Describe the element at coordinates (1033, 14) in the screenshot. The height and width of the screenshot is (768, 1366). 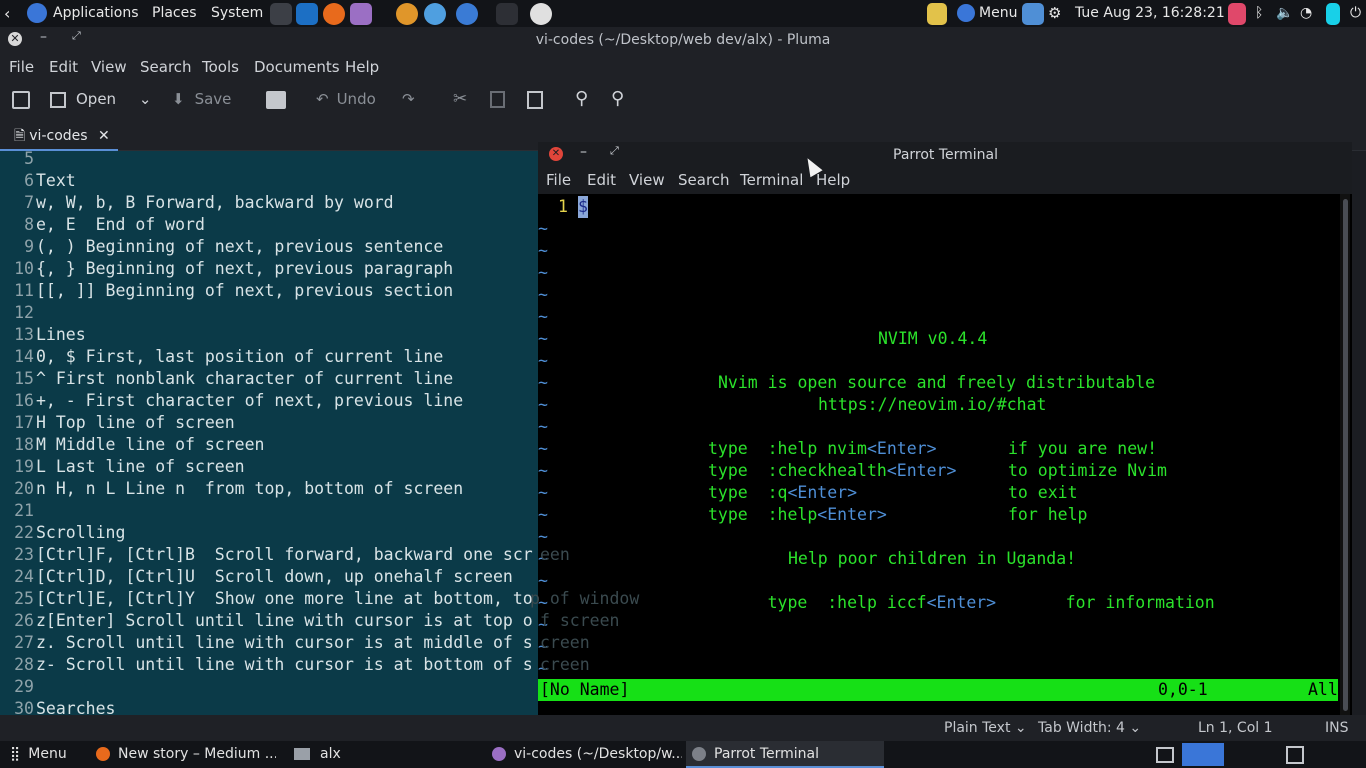
I see `notes-icon` at that location.